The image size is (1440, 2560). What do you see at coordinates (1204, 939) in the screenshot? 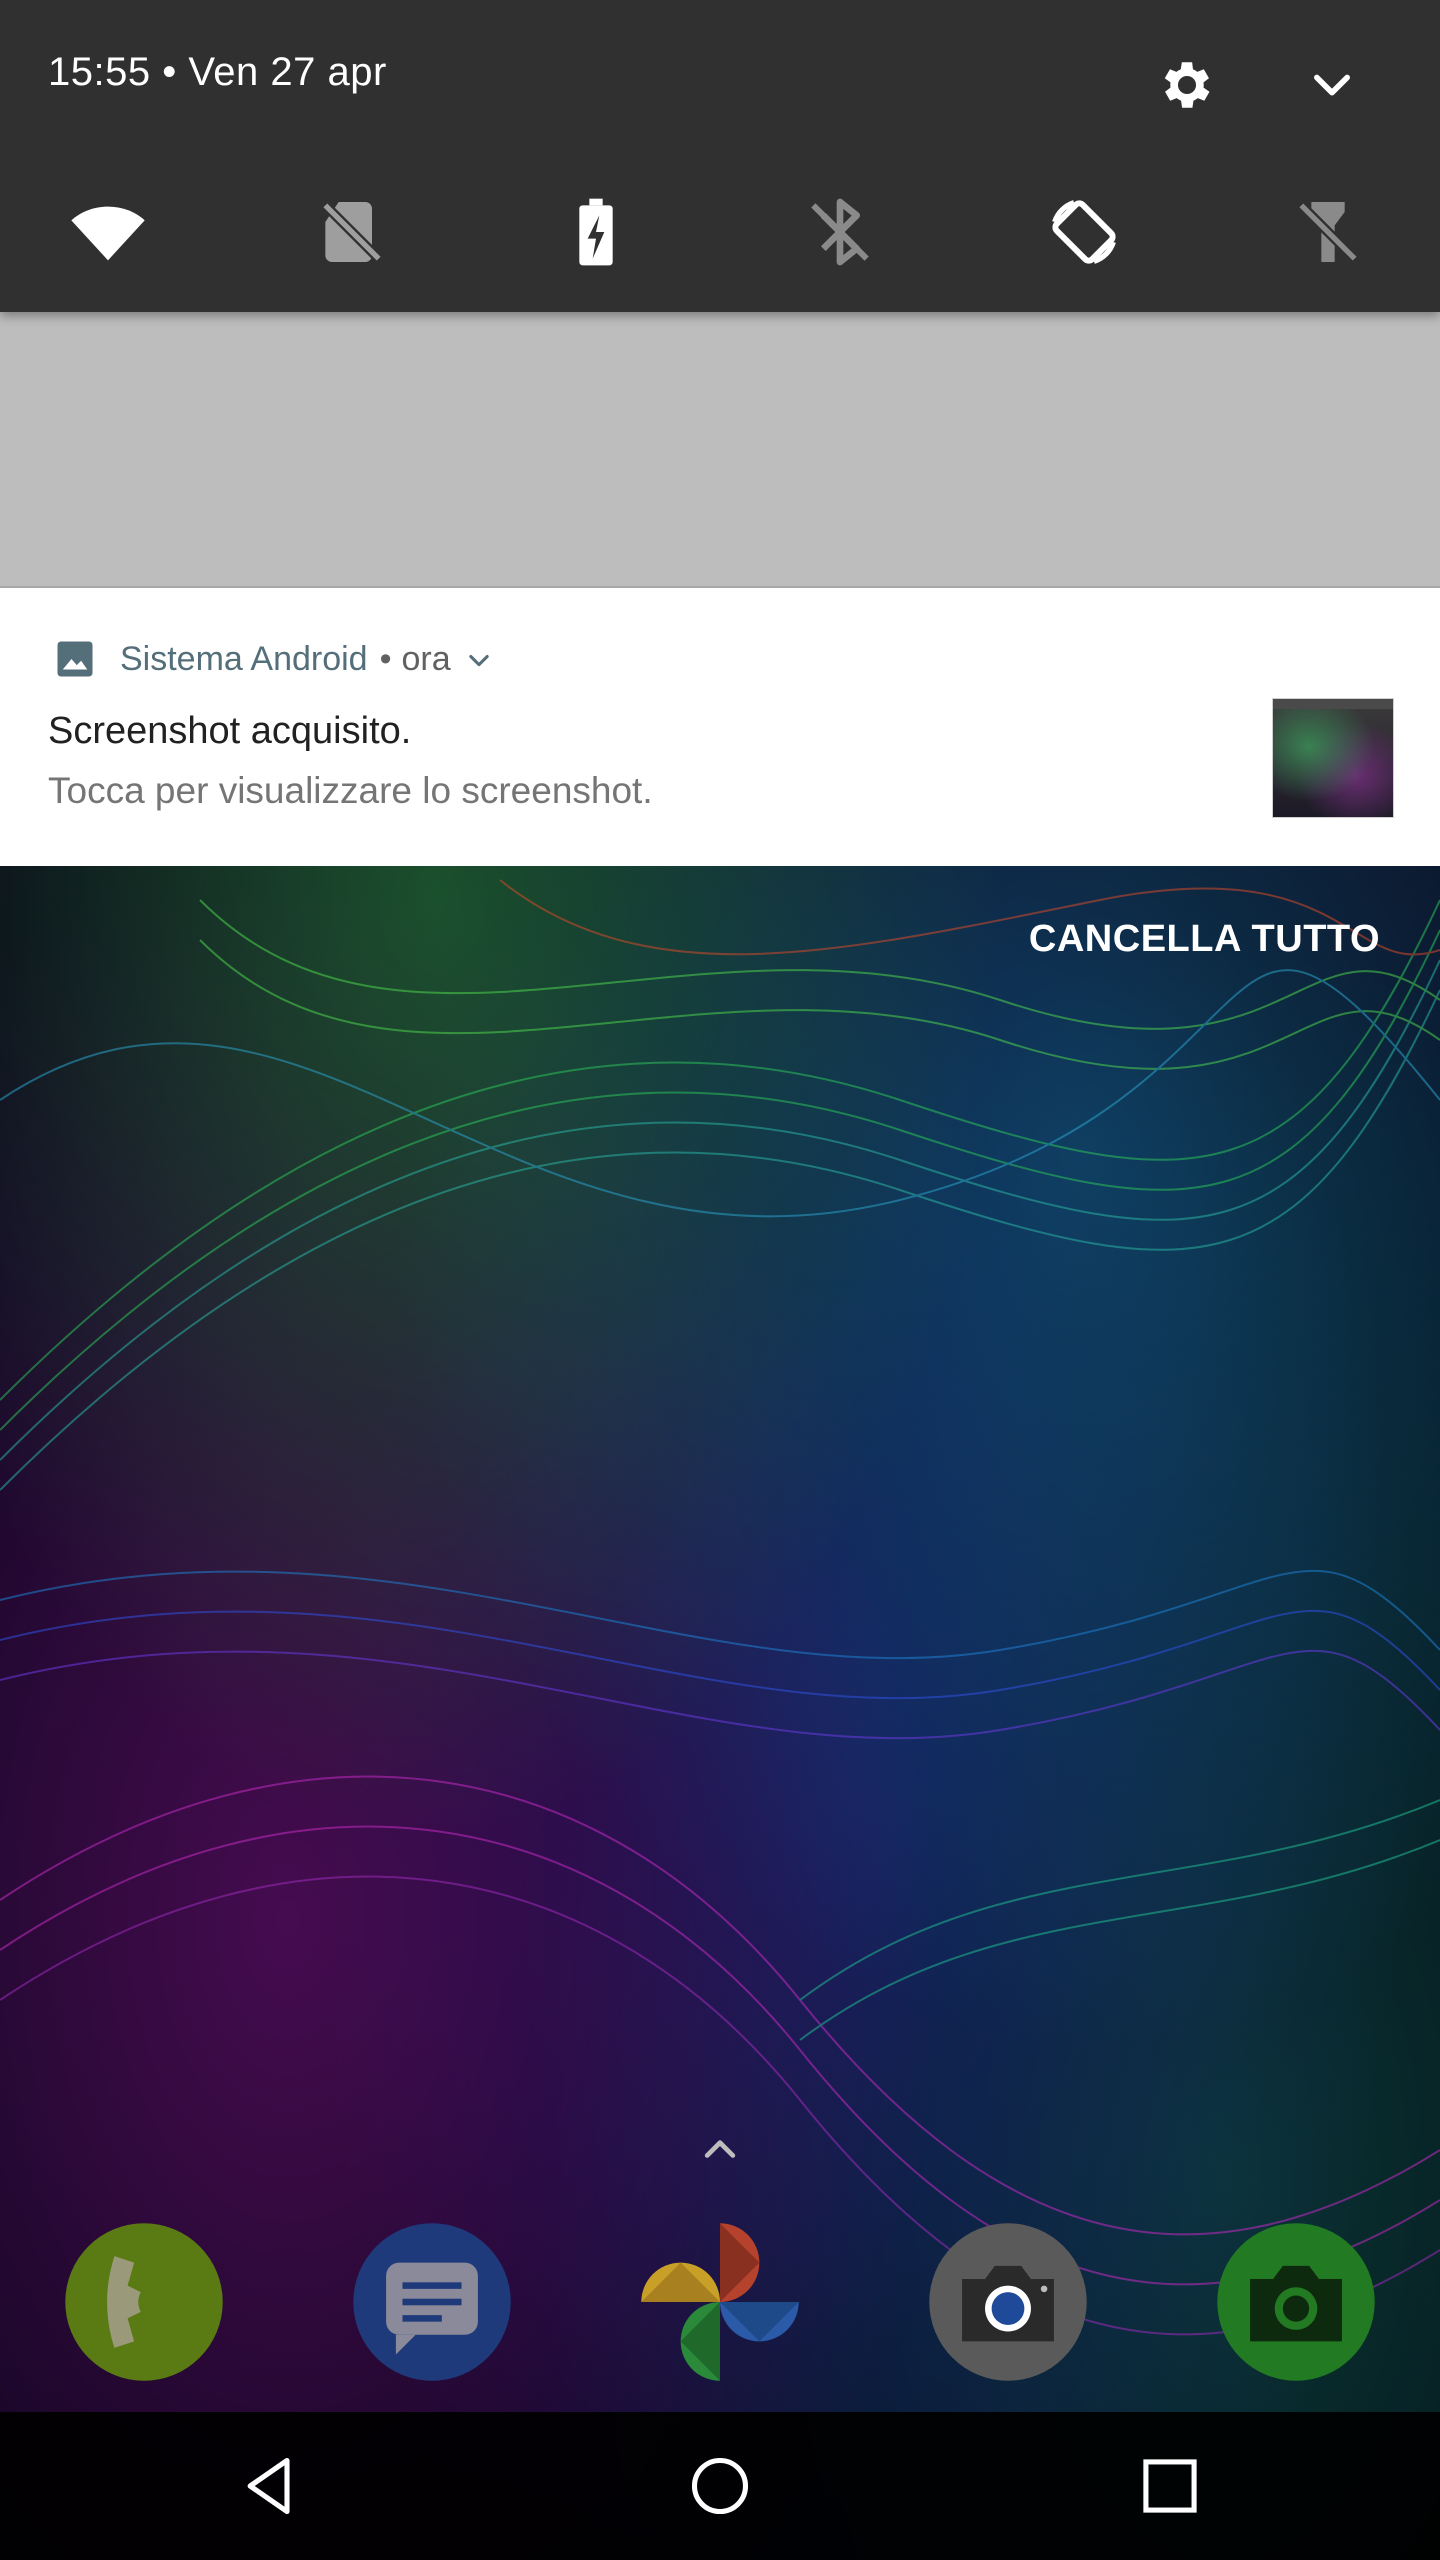
I see `clear-all-button: CANCELLA TUTTO` at bounding box center [1204, 939].